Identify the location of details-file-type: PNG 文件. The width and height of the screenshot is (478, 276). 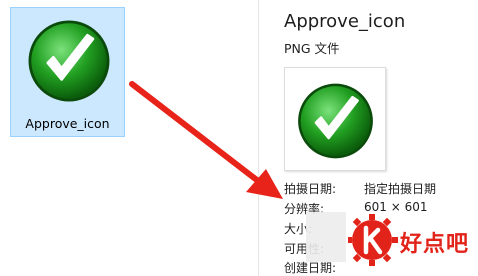
(312, 48).